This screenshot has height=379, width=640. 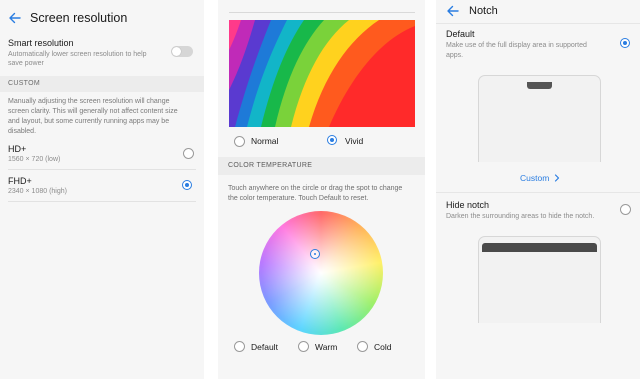 What do you see at coordinates (362, 346) in the screenshot?
I see `cold-radio` at bounding box center [362, 346].